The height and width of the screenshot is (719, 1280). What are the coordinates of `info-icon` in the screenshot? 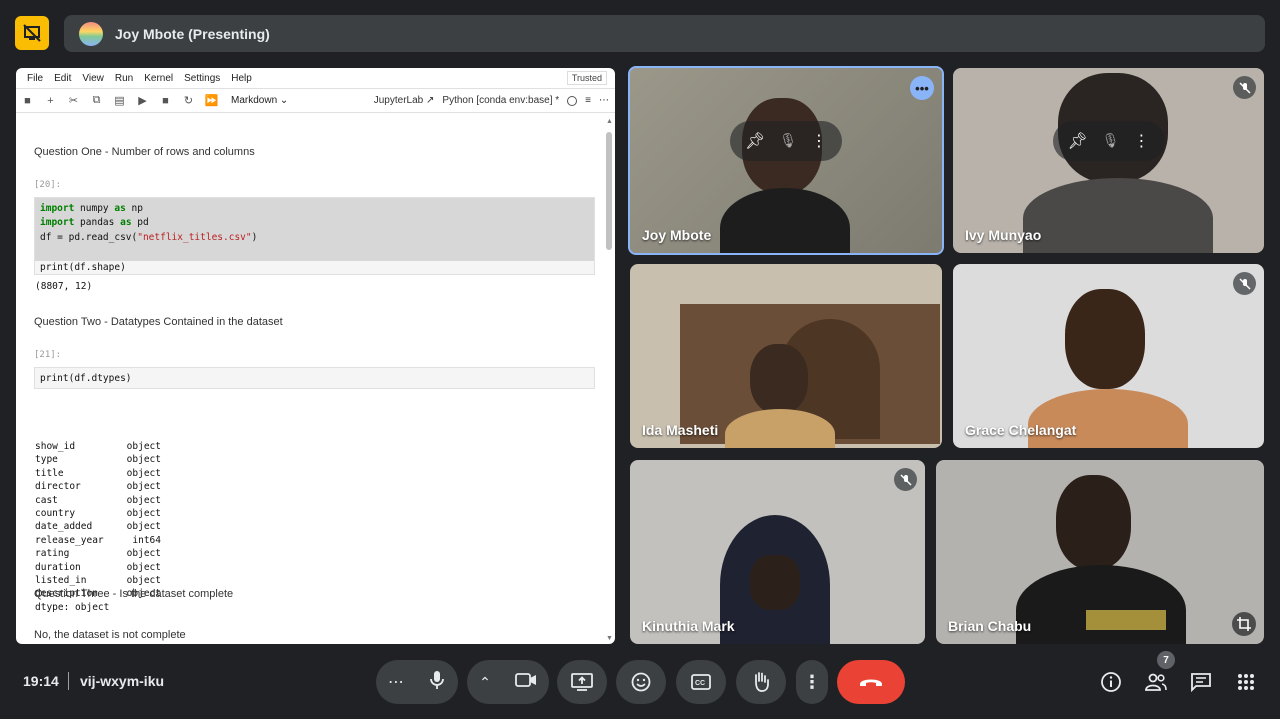 It's located at (1111, 682).